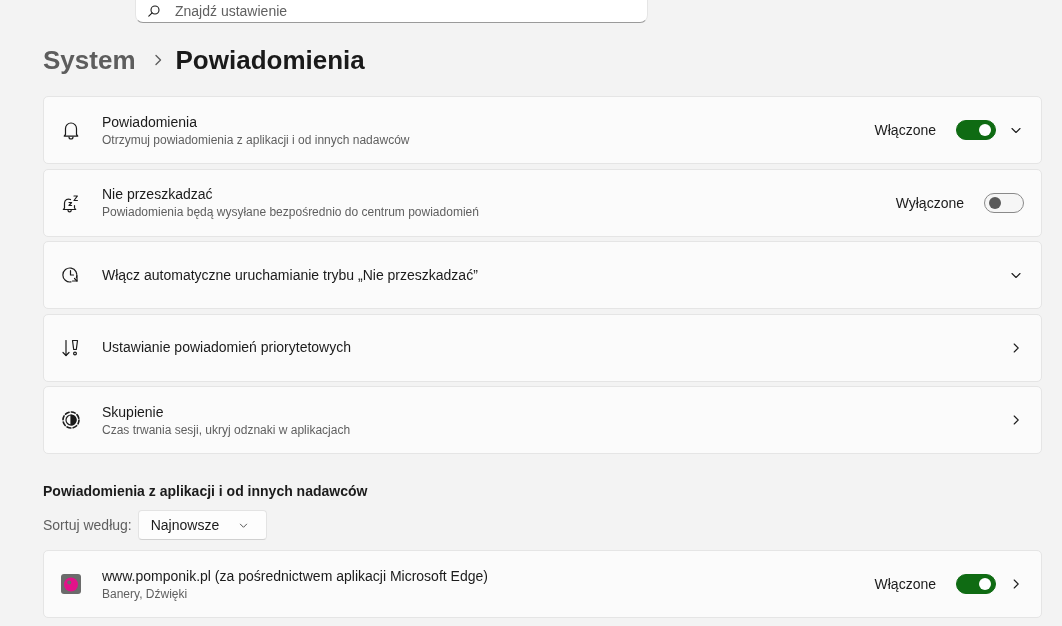  What do you see at coordinates (157, 194) in the screenshot?
I see `setting-title: Nie przeszkadzać` at bounding box center [157, 194].